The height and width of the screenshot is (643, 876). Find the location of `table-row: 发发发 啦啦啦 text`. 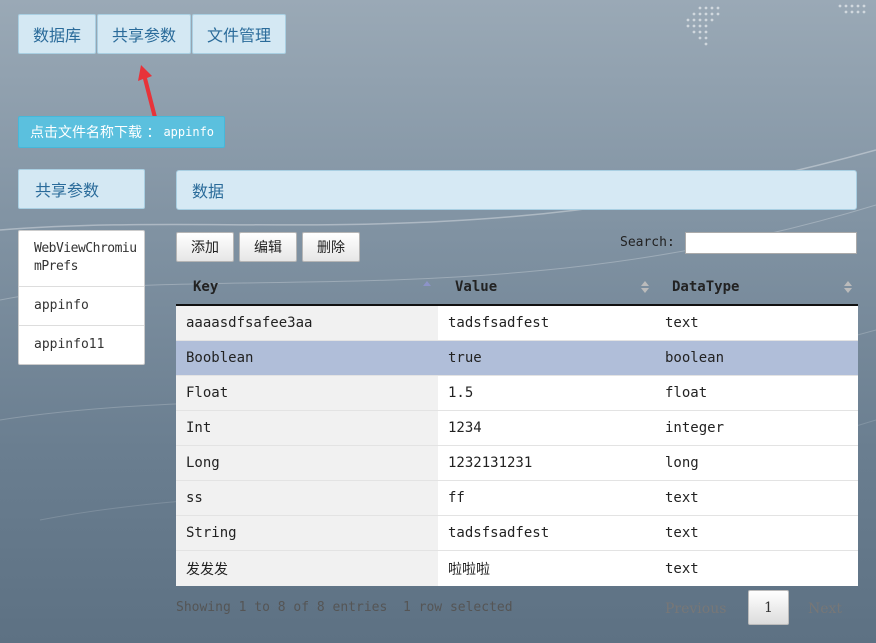

table-row: 发发发 啦啦啦 text is located at coordinates (517, 568).